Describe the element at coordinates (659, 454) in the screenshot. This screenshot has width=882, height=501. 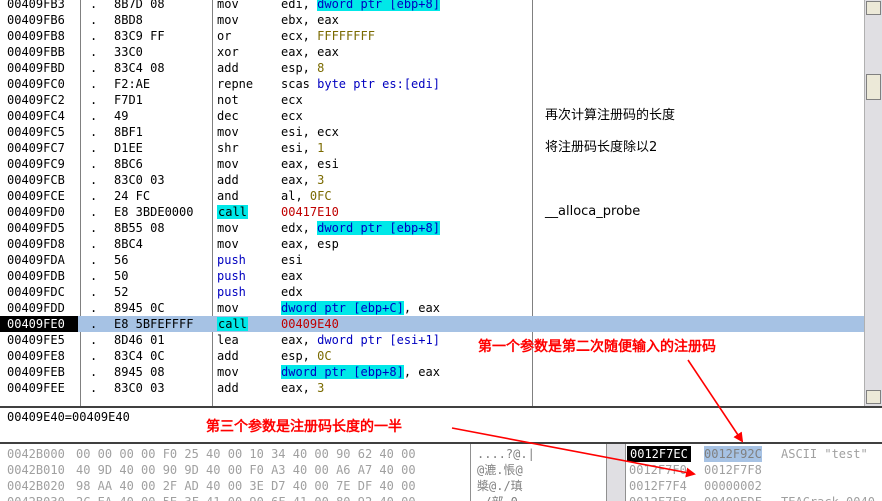
I see `stack-address: 0012F7EC` at that location.